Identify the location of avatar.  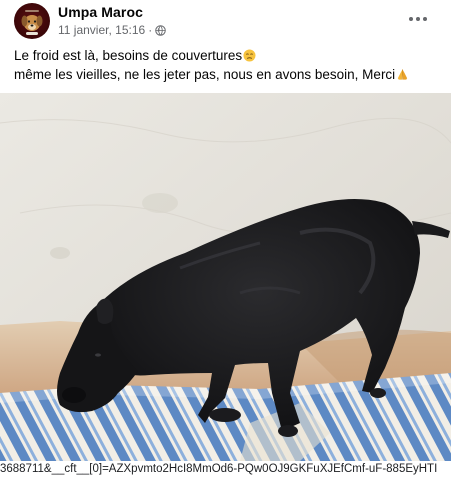
(32, 21).